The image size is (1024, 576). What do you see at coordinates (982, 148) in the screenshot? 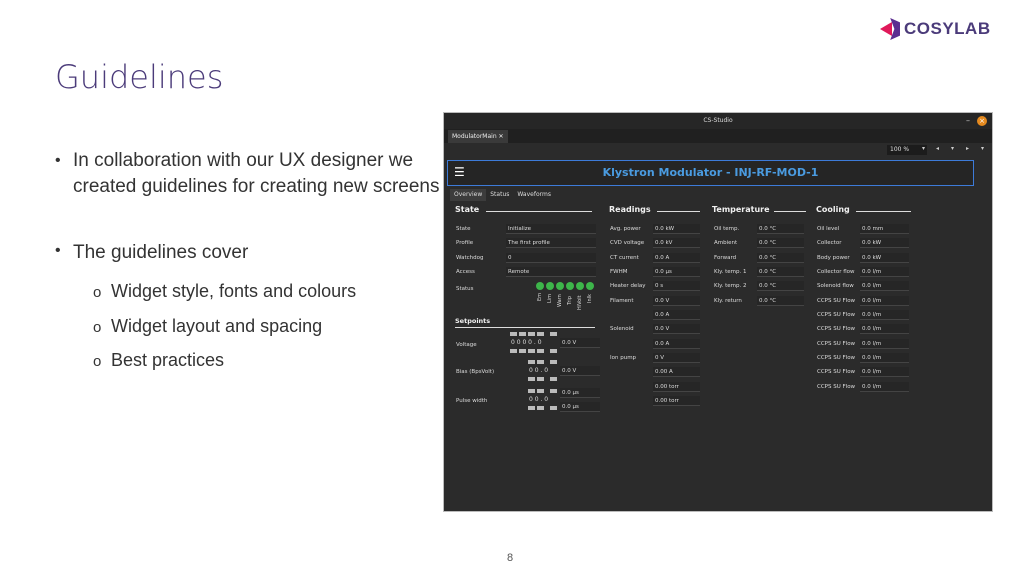
I see `forward-dropdown-icon: ▾` at bounding box center [982, 148].